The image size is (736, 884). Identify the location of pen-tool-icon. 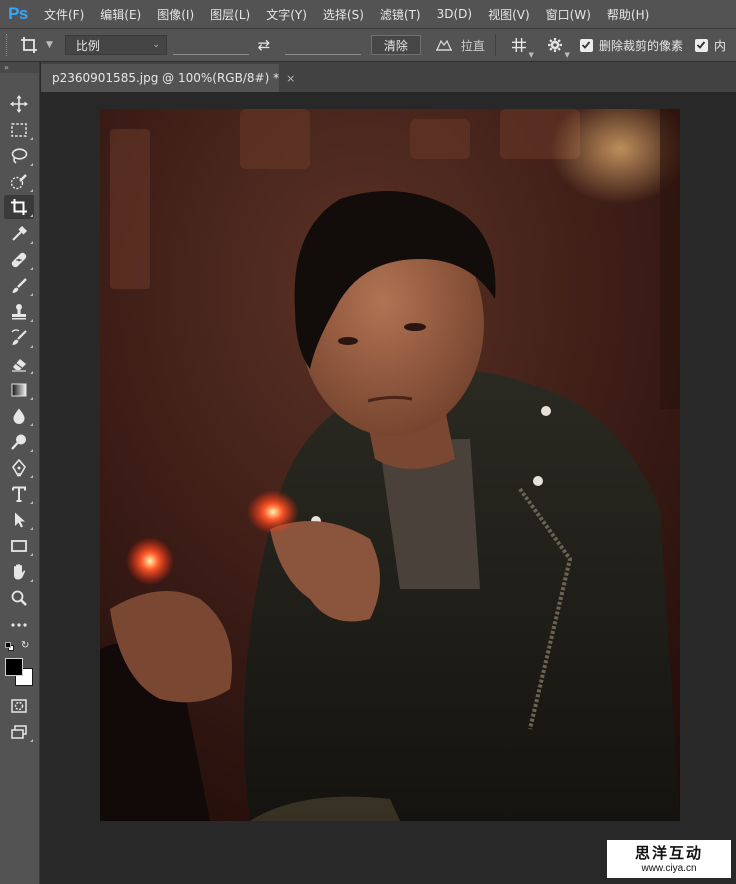
(19, 468).